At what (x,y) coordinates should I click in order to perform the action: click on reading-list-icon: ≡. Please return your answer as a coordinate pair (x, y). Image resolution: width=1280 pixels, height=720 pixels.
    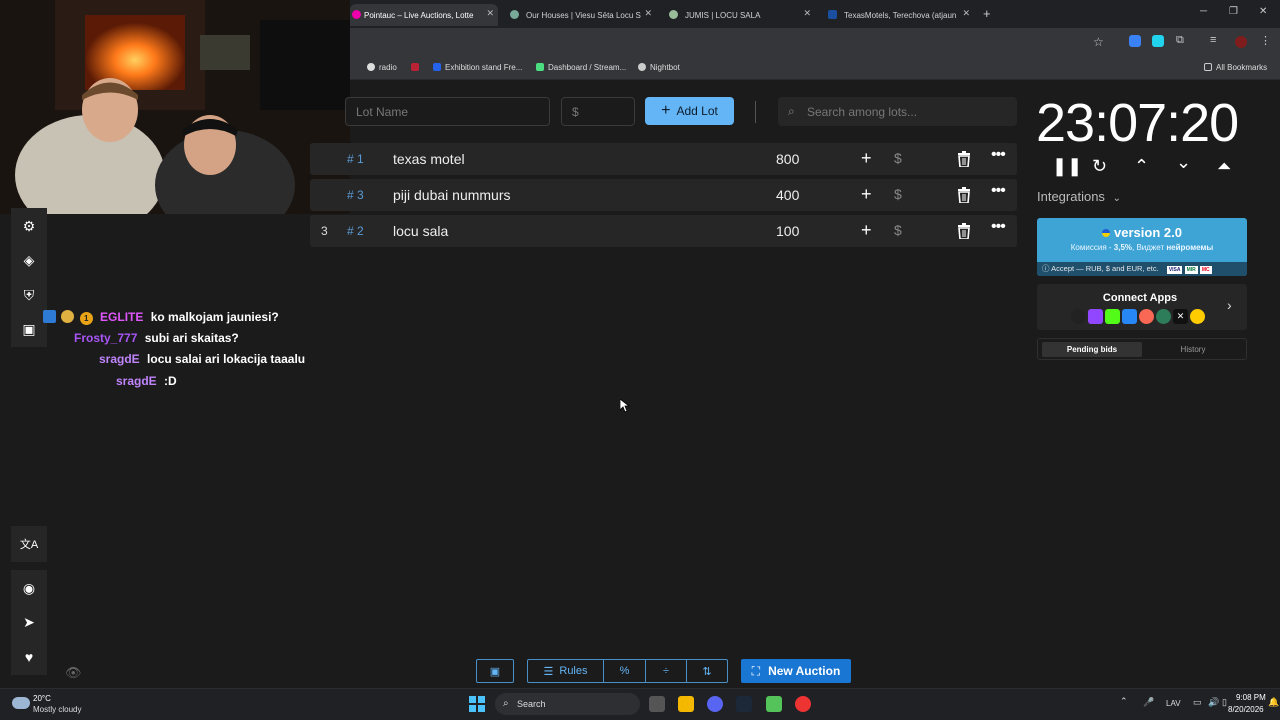
    Looking at the image, I should click on (1213, 40).